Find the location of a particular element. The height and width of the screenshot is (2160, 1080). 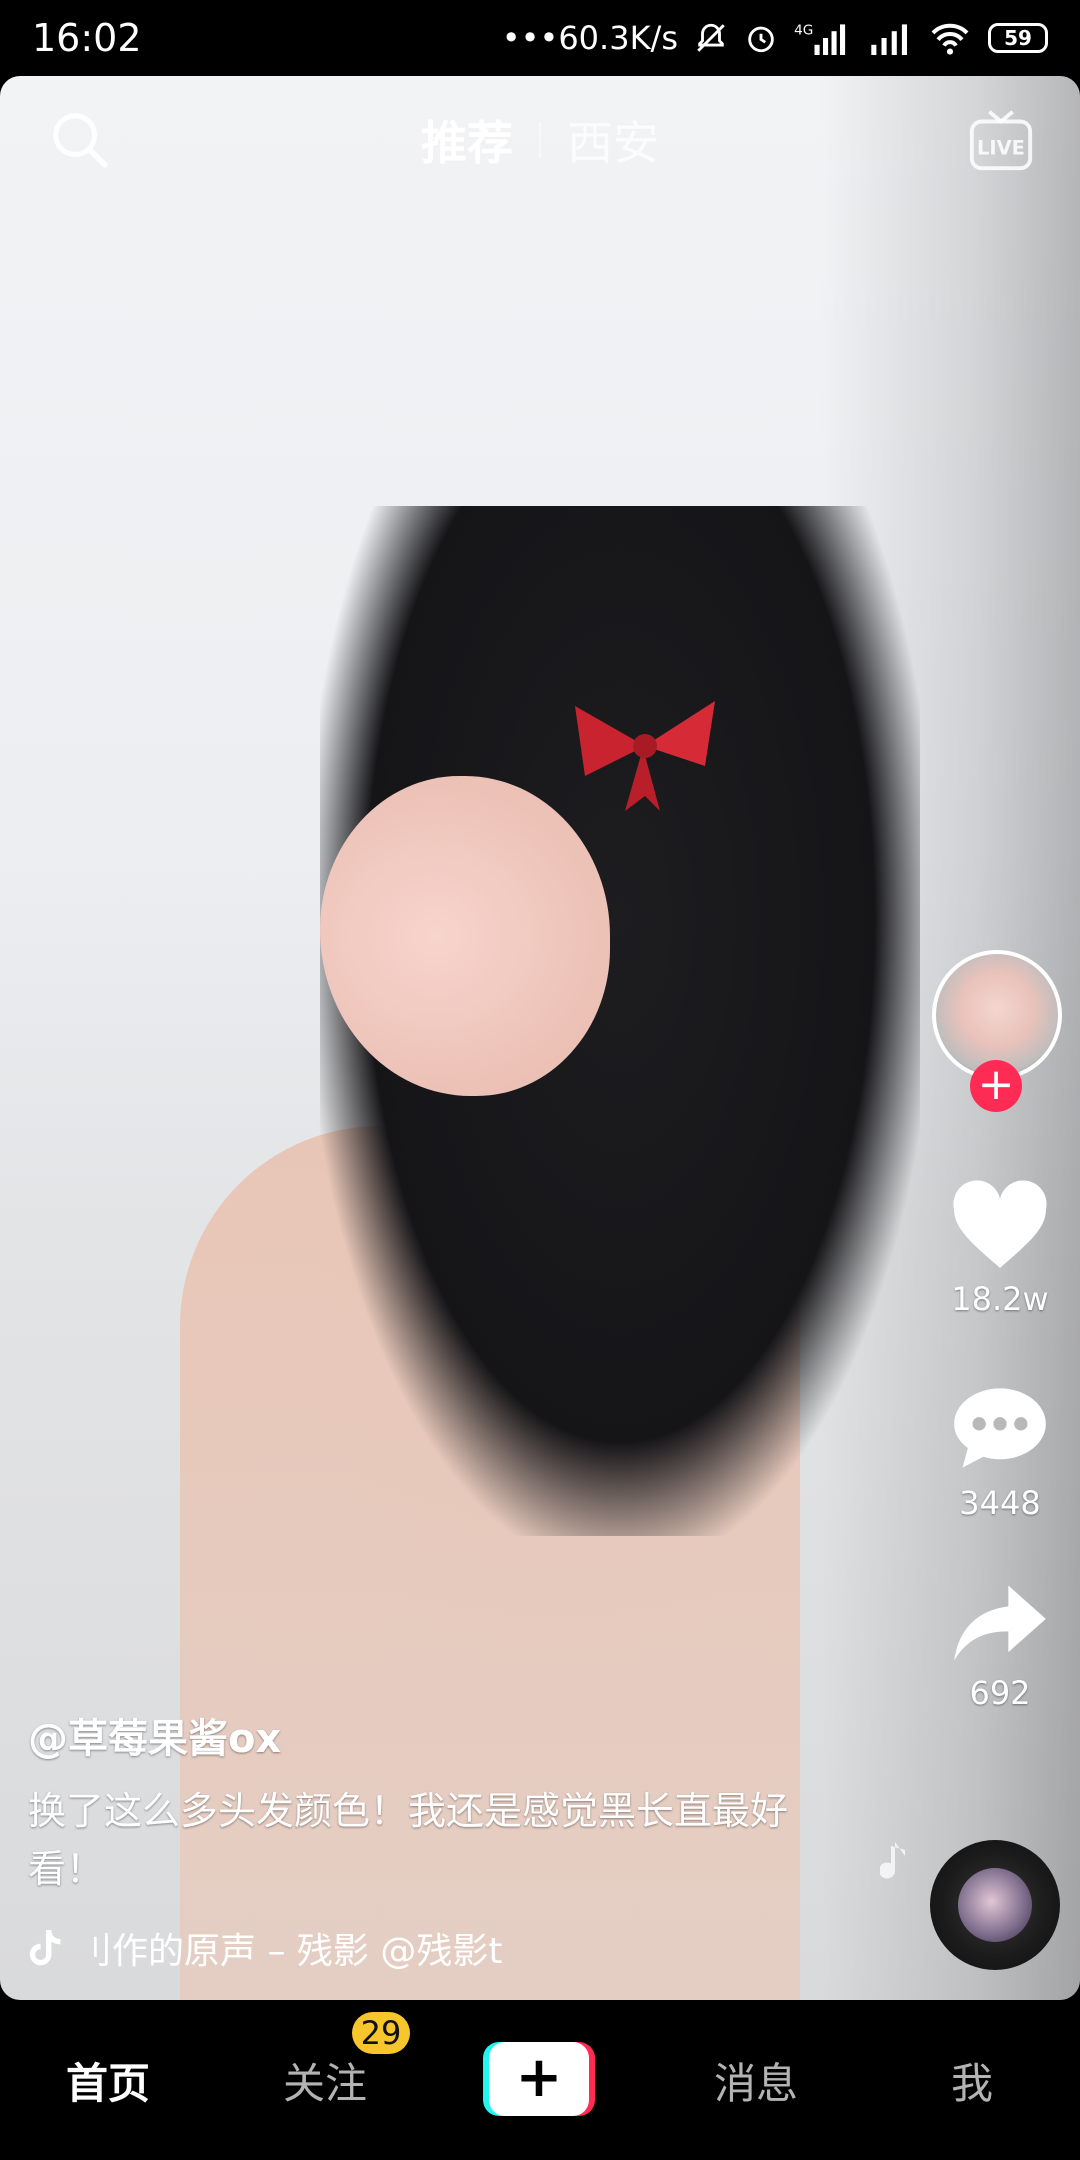

svg-text: LIVE is located at coordinates (1001, 148).